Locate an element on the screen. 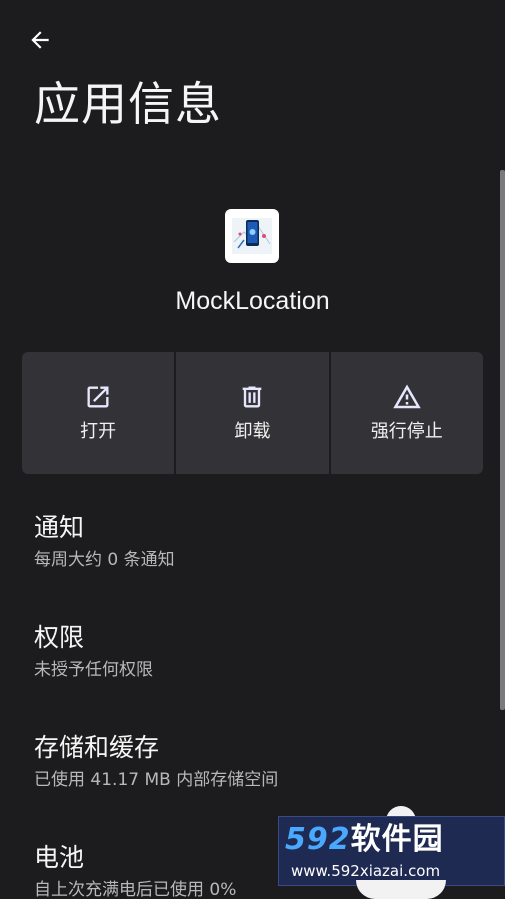 This screenshot has width=505, height=899. watermark-logo: 592软件园 www.592xiazai.com is located at coordinates (391, 851).